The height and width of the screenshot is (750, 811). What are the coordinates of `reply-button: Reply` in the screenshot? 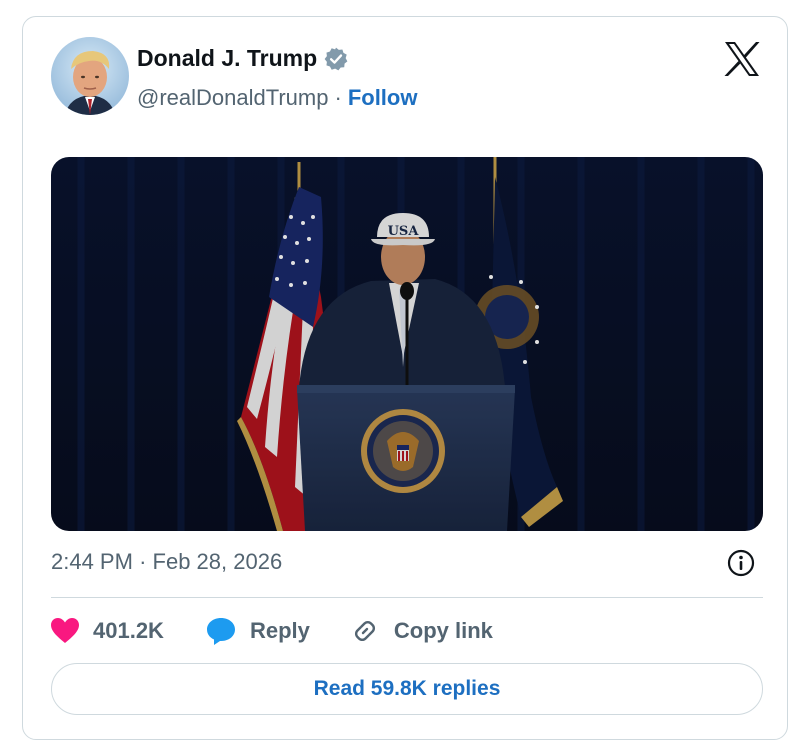 It's located at (258, 631).